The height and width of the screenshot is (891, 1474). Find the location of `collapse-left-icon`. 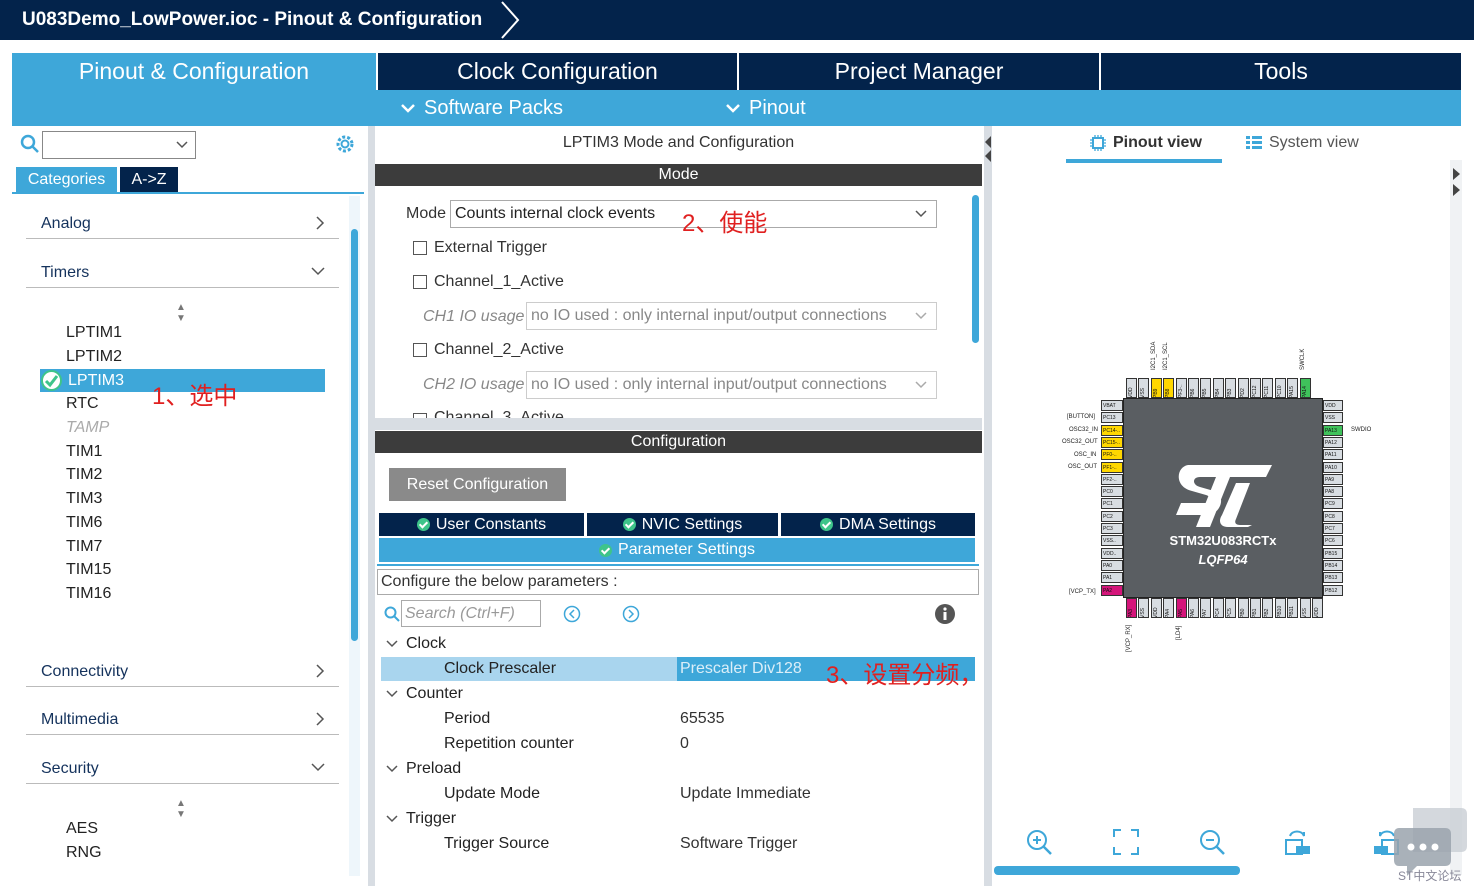

collapse-left-icon is located at coordinates (988, 149).